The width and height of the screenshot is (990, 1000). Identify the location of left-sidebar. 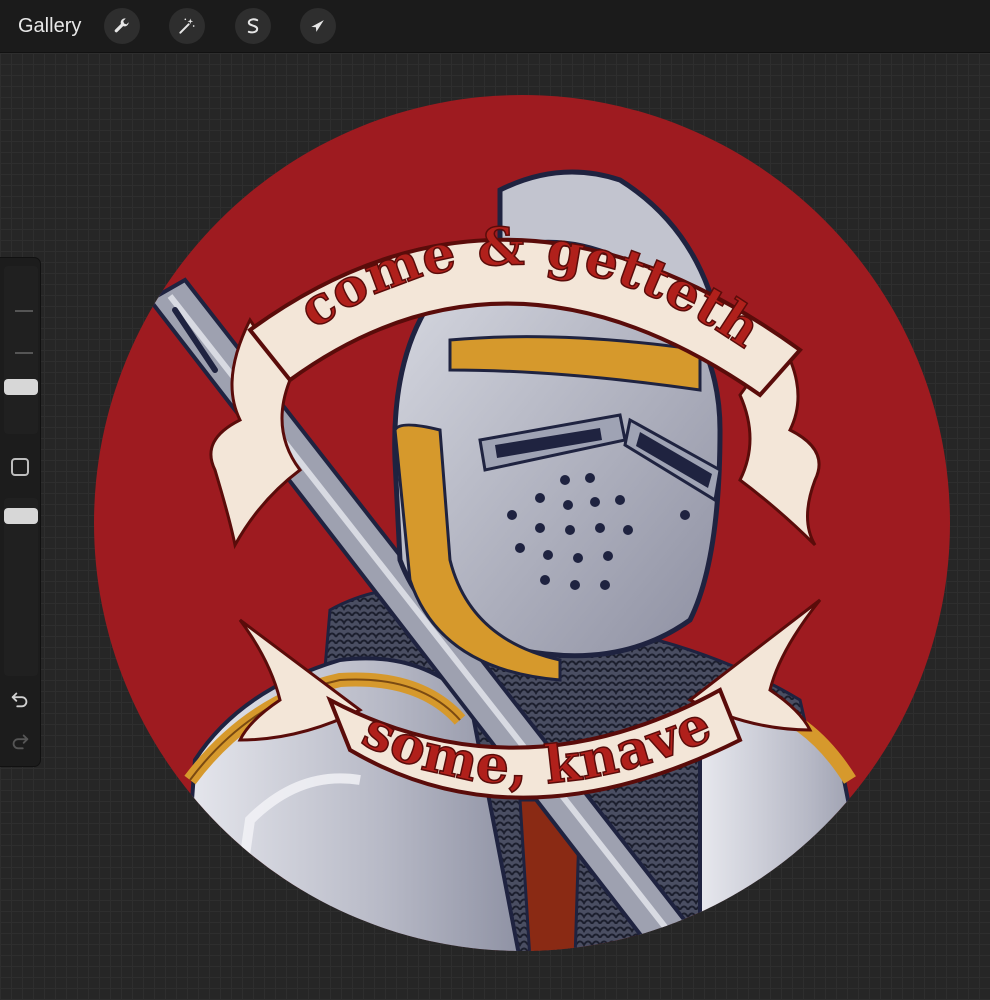
(20, 512).